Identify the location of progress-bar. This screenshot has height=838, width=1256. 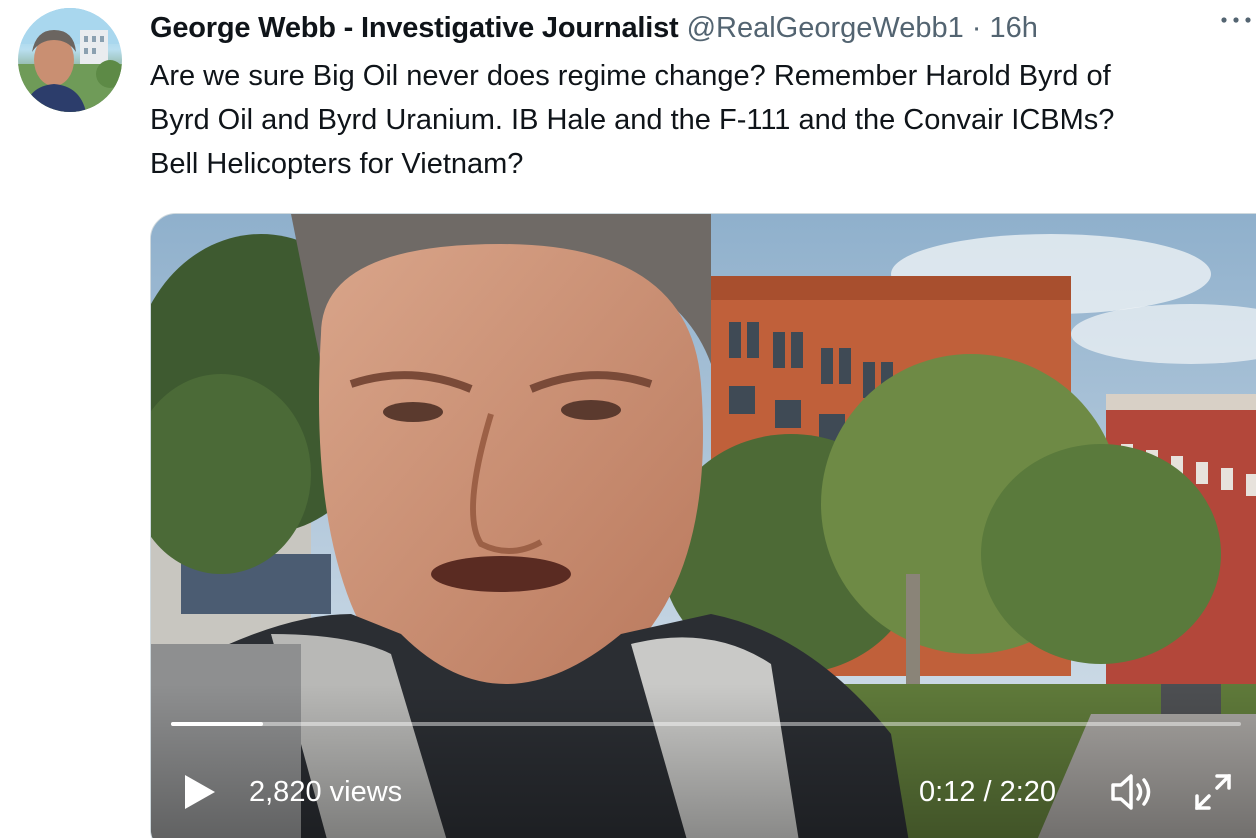
(706, 724).